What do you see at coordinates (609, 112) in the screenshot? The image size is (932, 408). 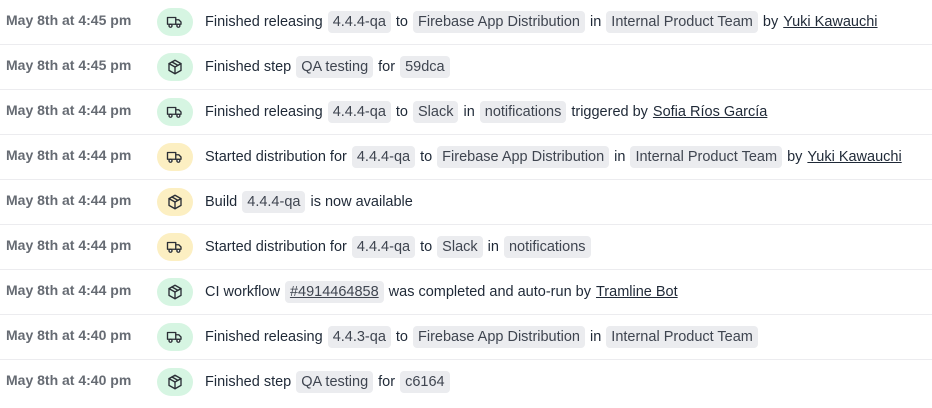 I see `event-text: triggered by` at bounding box center [609, 112].